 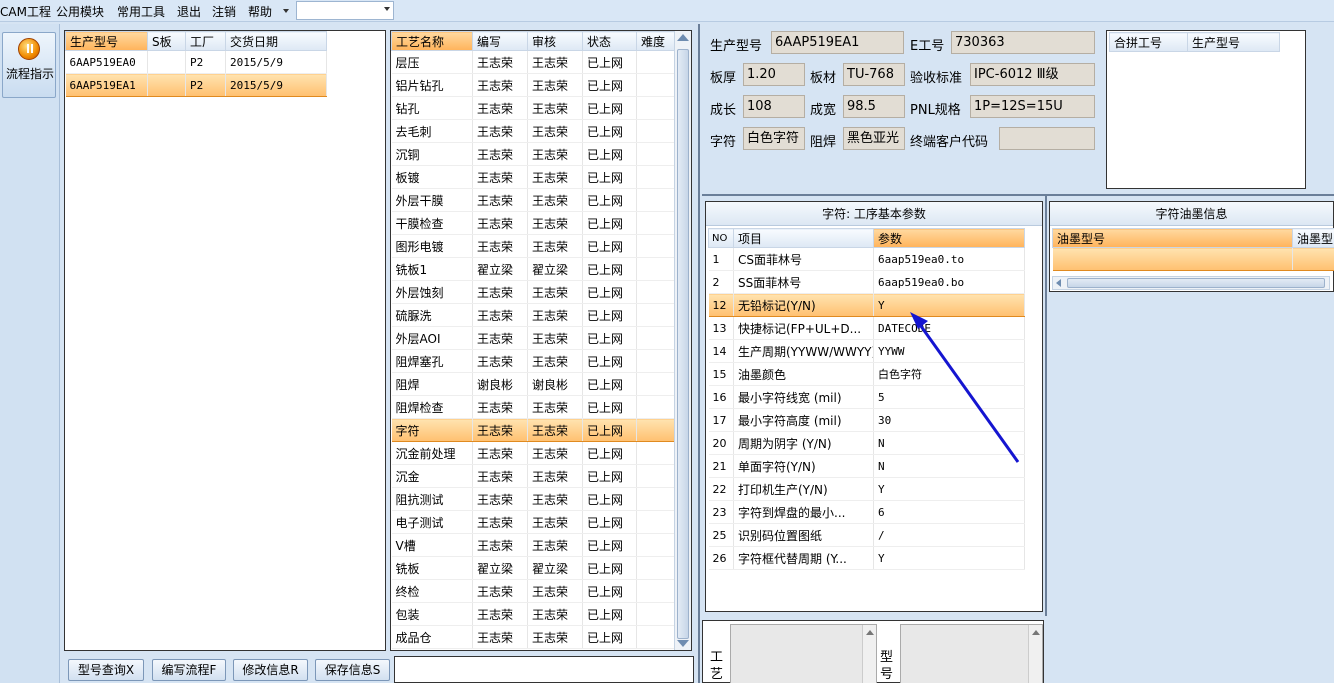 I want to click on col-merge-model: 生产型号, so click(x=1233, y=42).